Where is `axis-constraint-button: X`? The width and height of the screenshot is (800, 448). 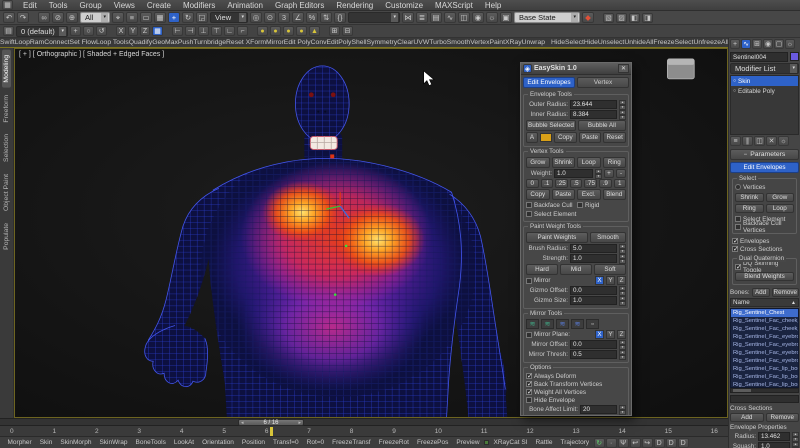
axis-constraint-button: X is located at coordinates (121, 31).